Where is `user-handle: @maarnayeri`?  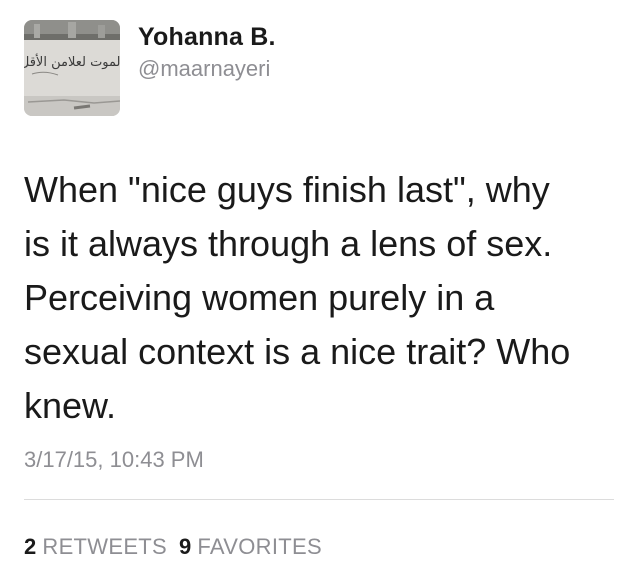 user-handle: @maarnayeri is located at coordinates (204, 69).